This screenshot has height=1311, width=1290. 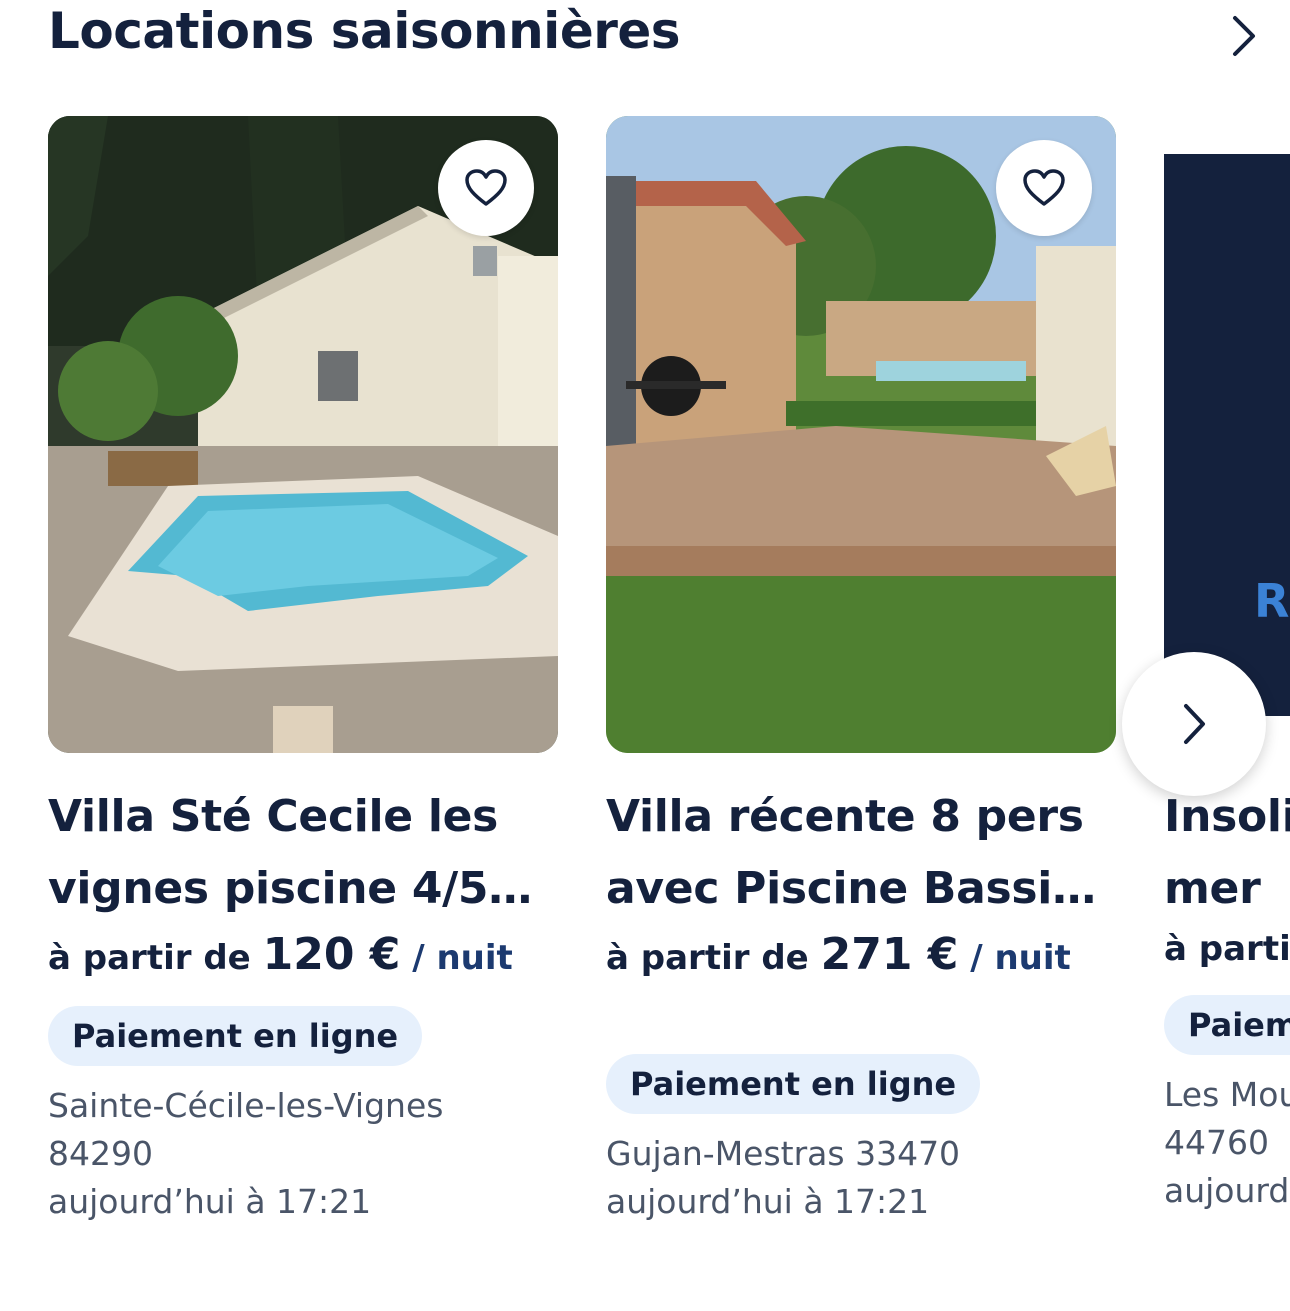 What do you see at coordinates (1227, 1094) in the screenshot?
I see `location-city: Les Mou` at bounding box center [1227, 1094].